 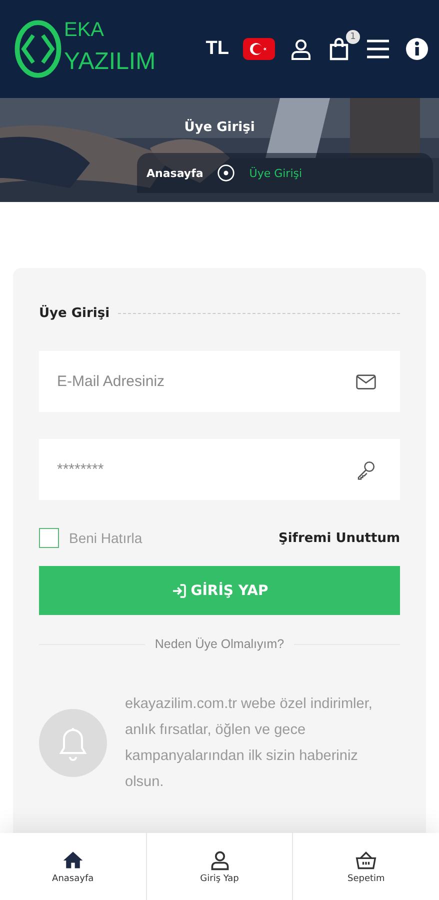 I want to click on logo-text: YAZILIM, so click(x=110, y=62).